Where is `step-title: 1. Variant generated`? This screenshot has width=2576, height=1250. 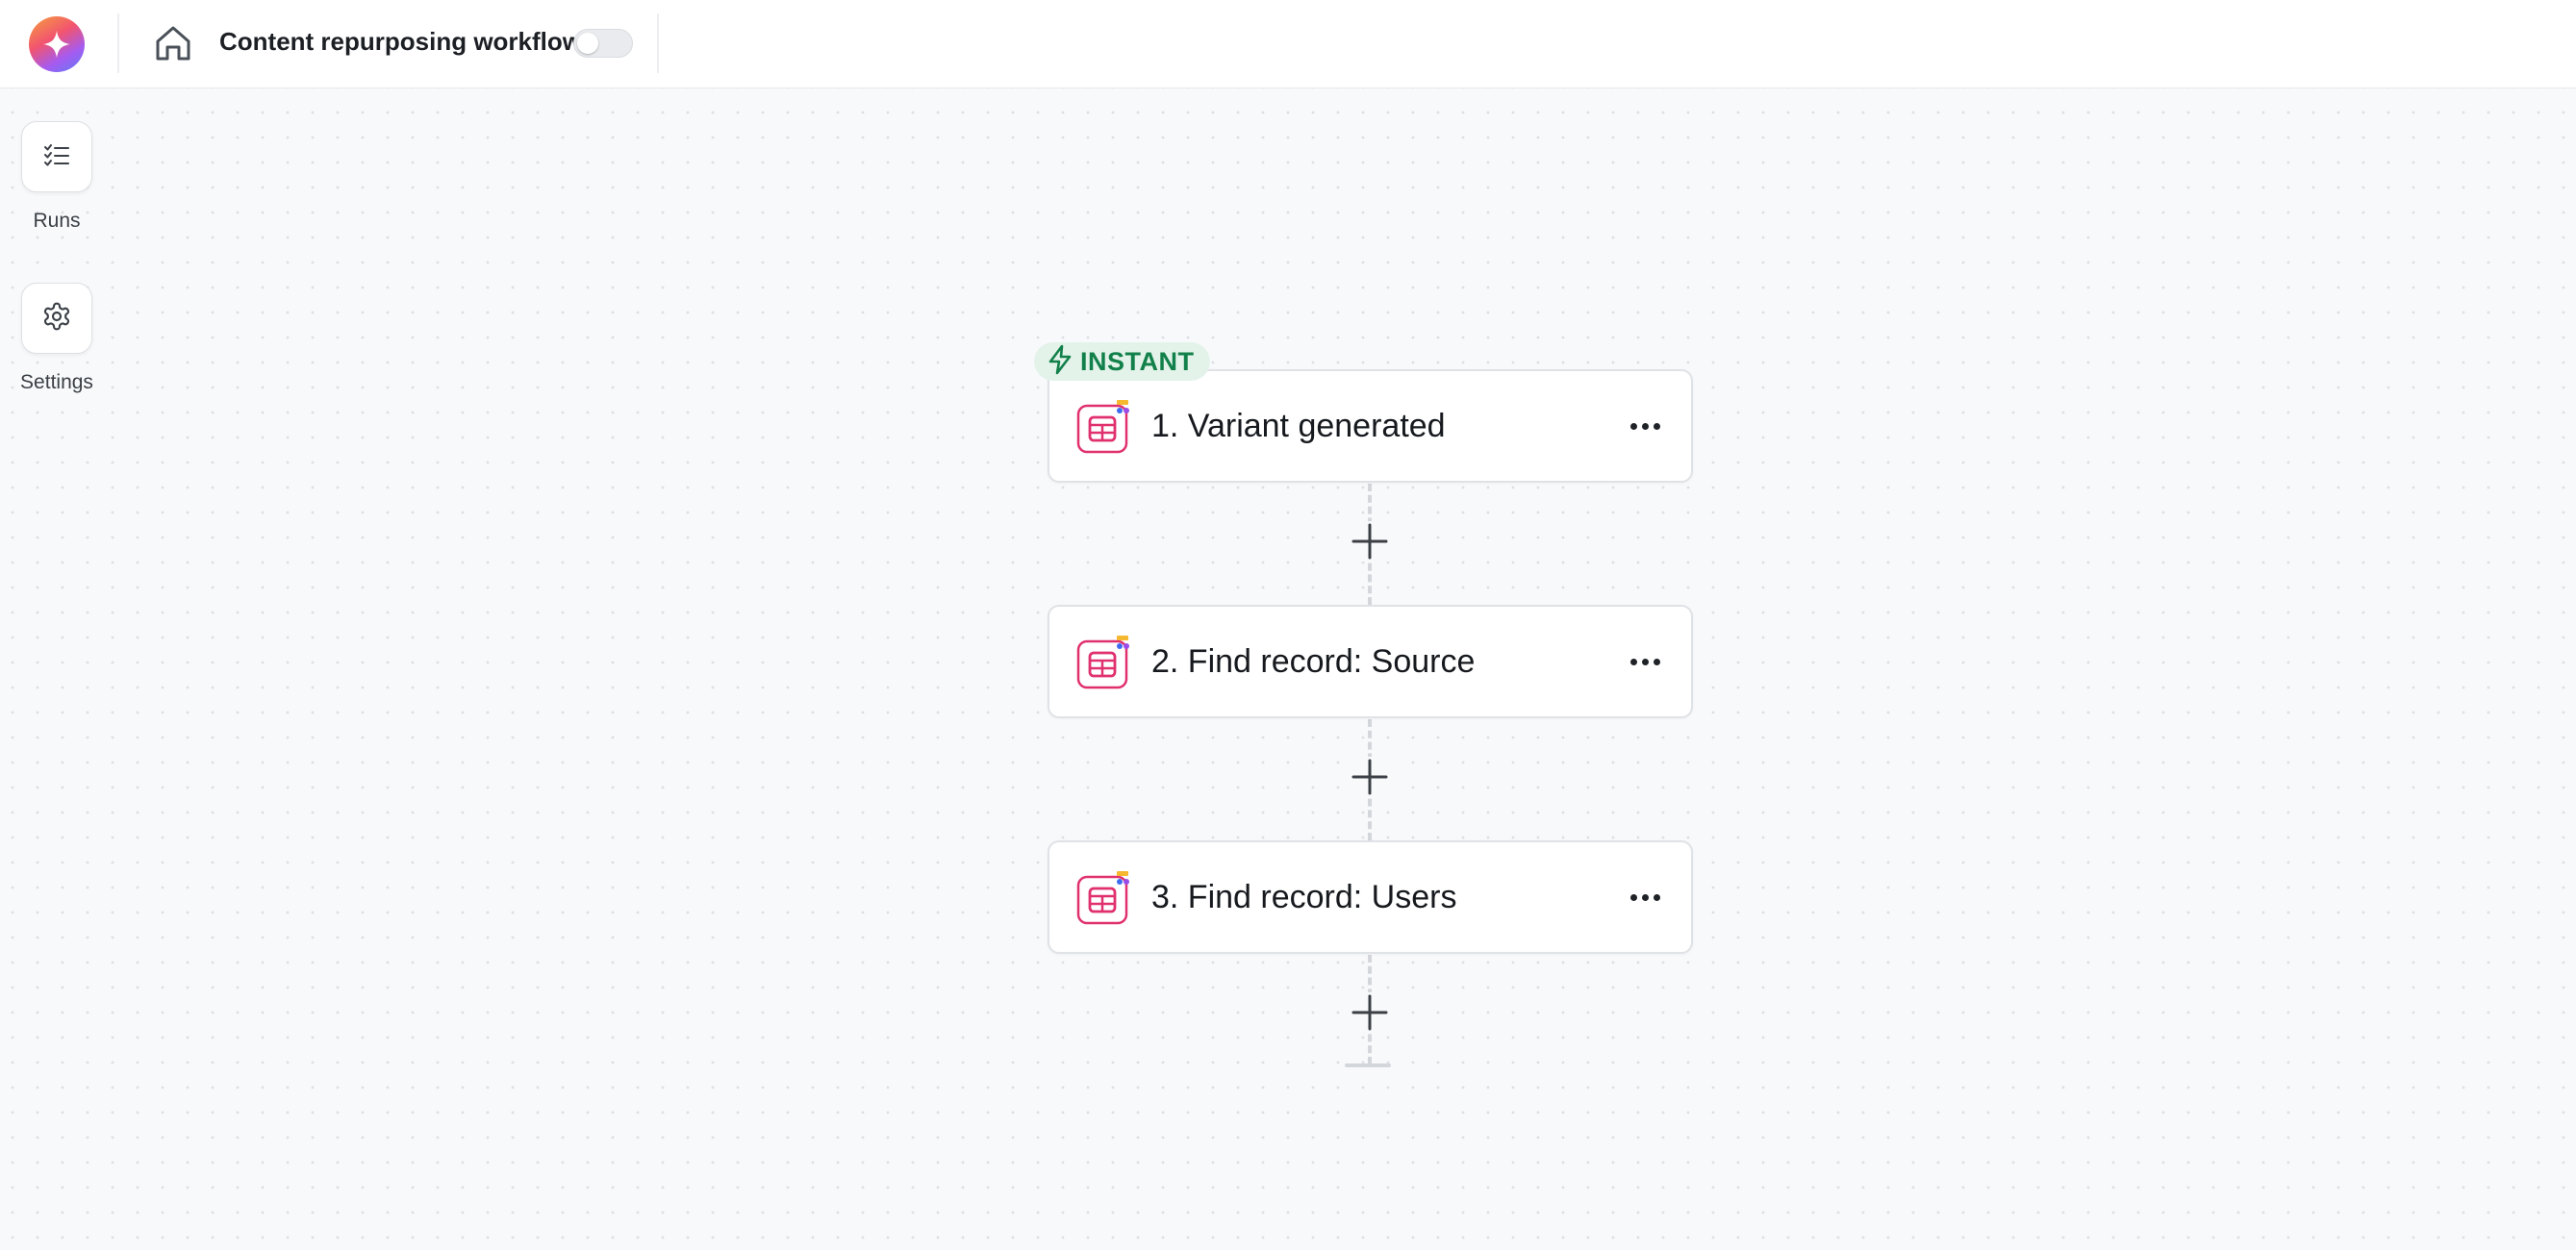 step-title: 1. Variant generated is located at coordinates (1298, 426).